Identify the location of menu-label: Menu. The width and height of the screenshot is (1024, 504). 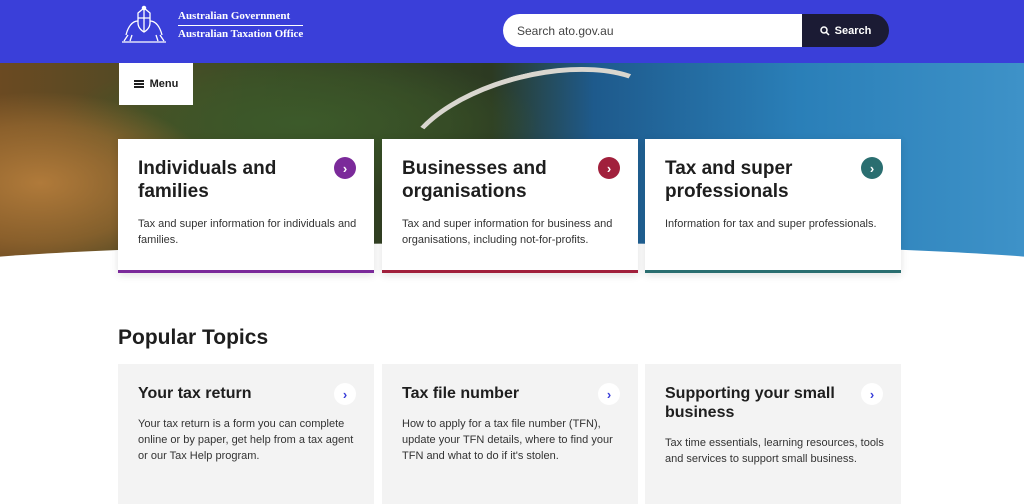
(164, 84).